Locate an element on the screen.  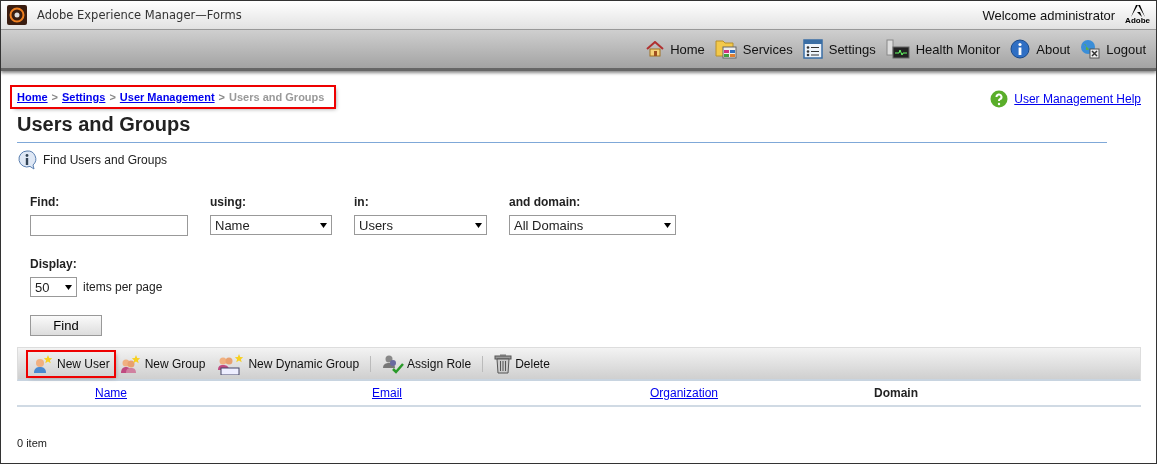
toolbar-button: New Dynamic Group is located at coordinates (287, 363).